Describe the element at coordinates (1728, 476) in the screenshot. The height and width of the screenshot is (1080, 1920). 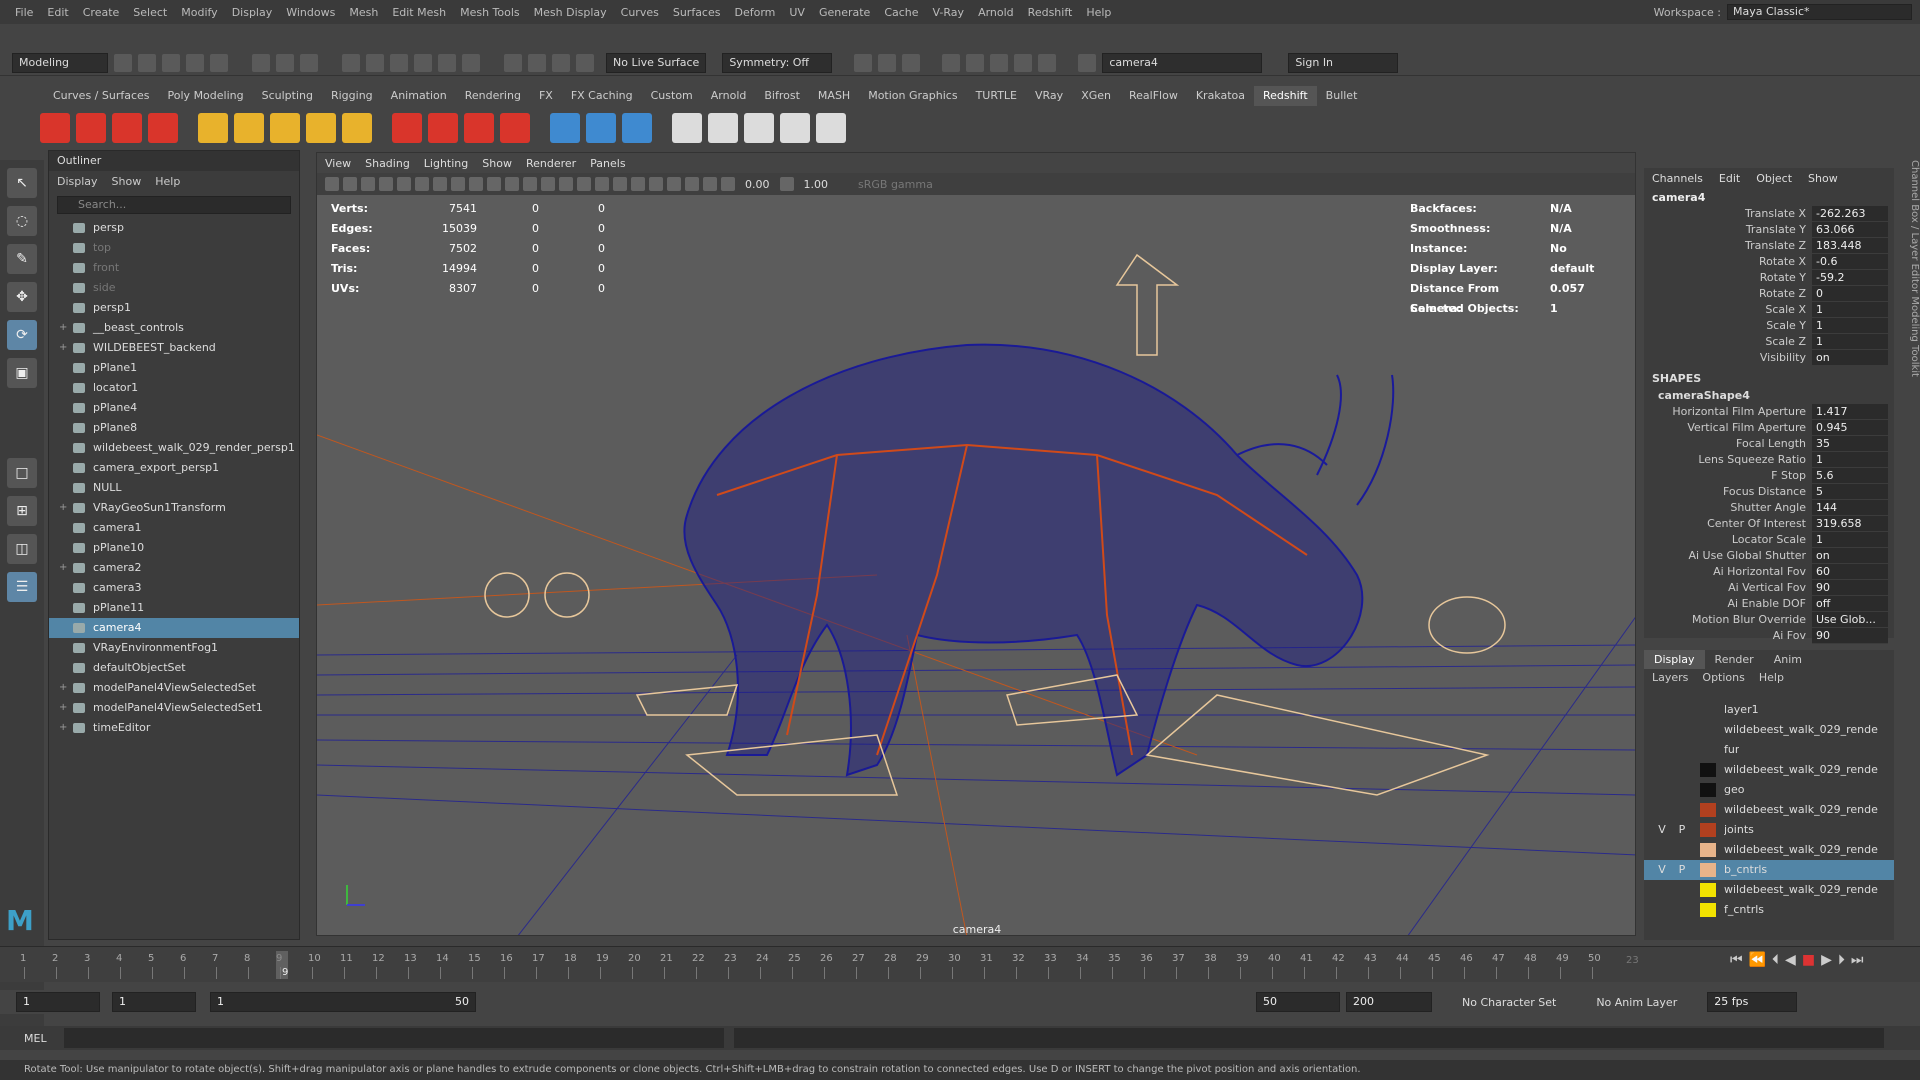
I see `channel-name: F Stop` at that location.